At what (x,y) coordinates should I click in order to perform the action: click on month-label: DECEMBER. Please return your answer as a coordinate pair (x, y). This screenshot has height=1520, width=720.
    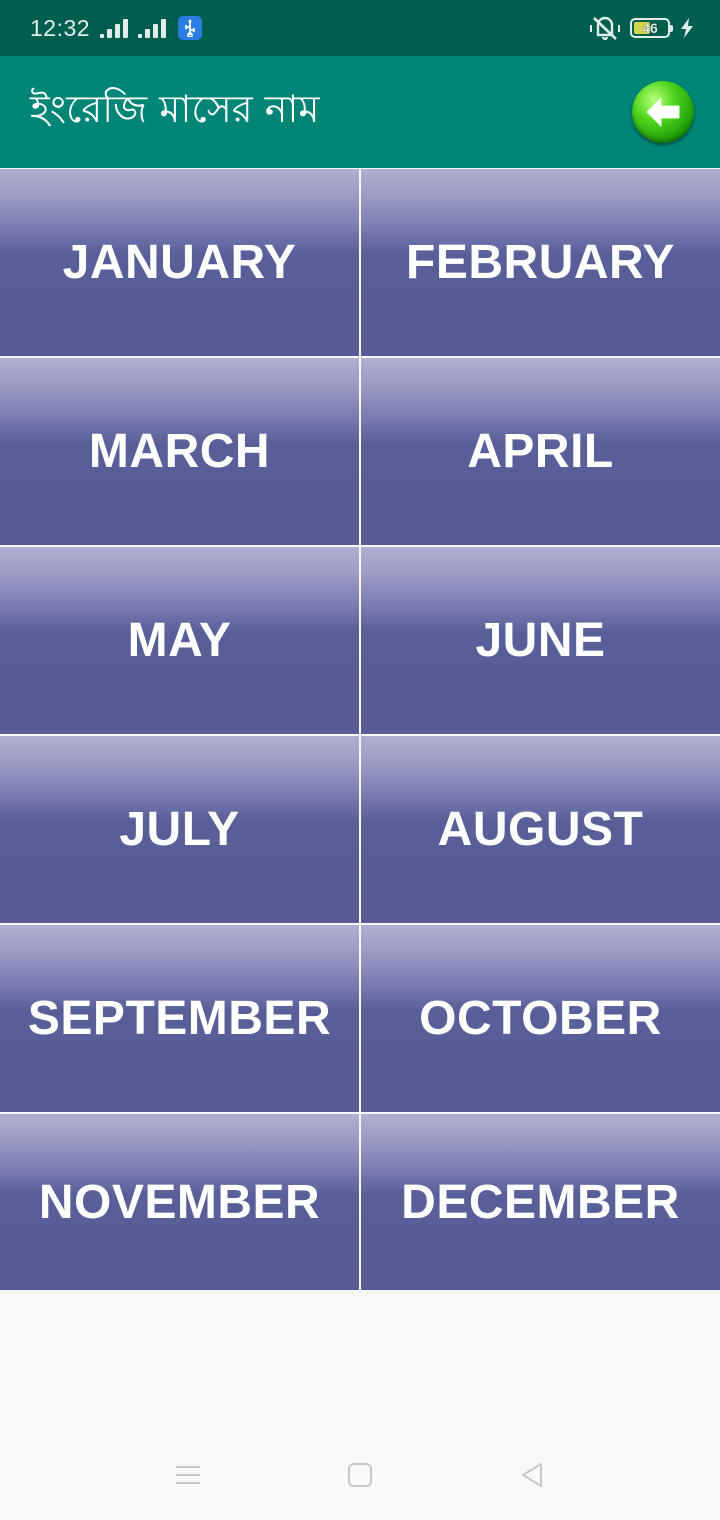
    Looking at the image, I should click on (540, 1202).